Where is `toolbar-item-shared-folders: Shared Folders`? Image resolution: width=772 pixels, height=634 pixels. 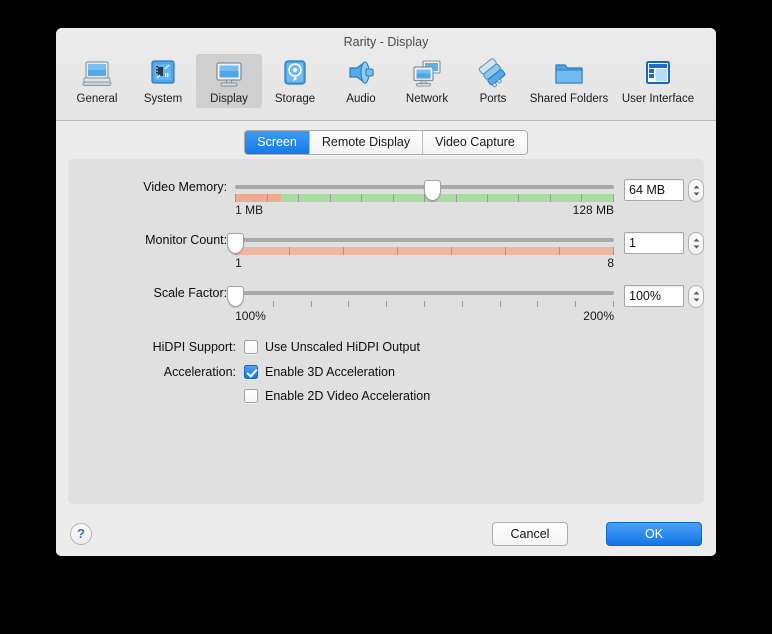
toolbar-item-shared-folders: Shared Folders is located at coordinates (569, 81).